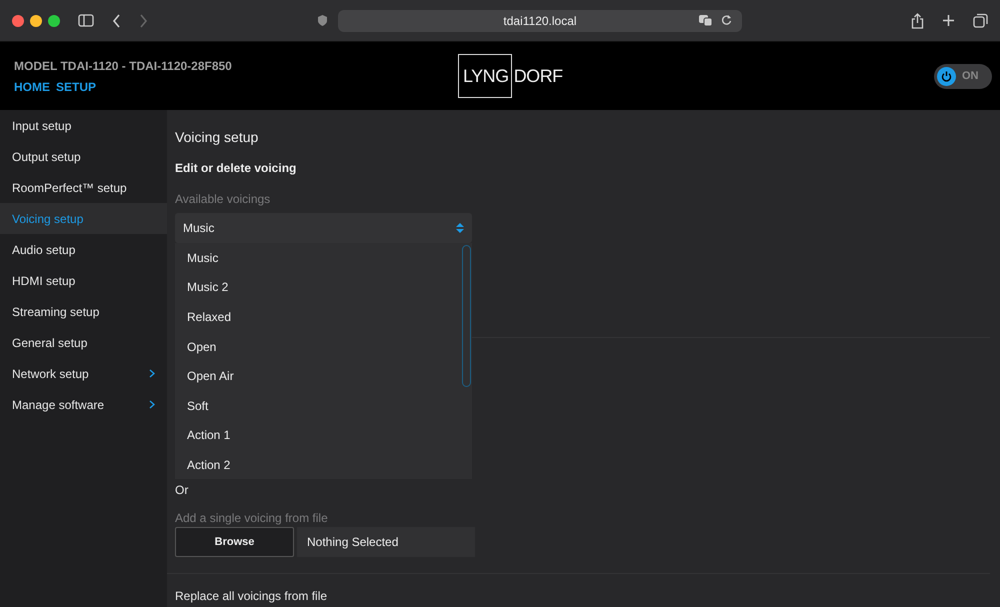 The image size is (1000, 607). Describe the element at coordinates (705, 20) in the screenshot. I see `translate-icon` at that location.